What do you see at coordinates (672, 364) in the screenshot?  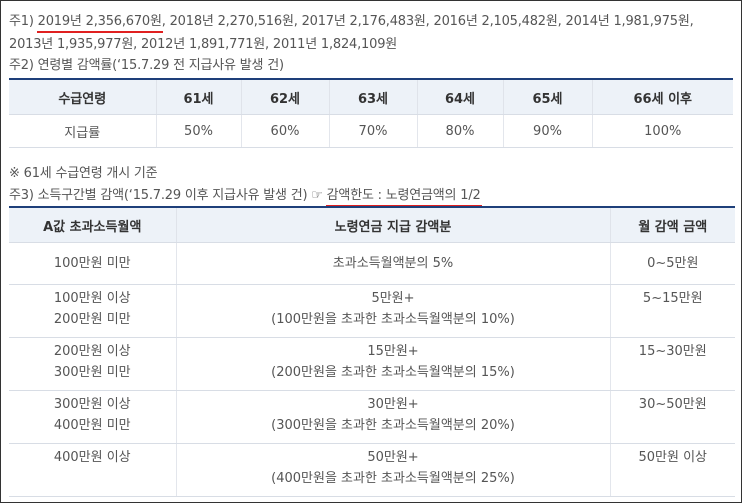 I see `monthly-cell: 15~30만원` at bounding box center [672, 364].